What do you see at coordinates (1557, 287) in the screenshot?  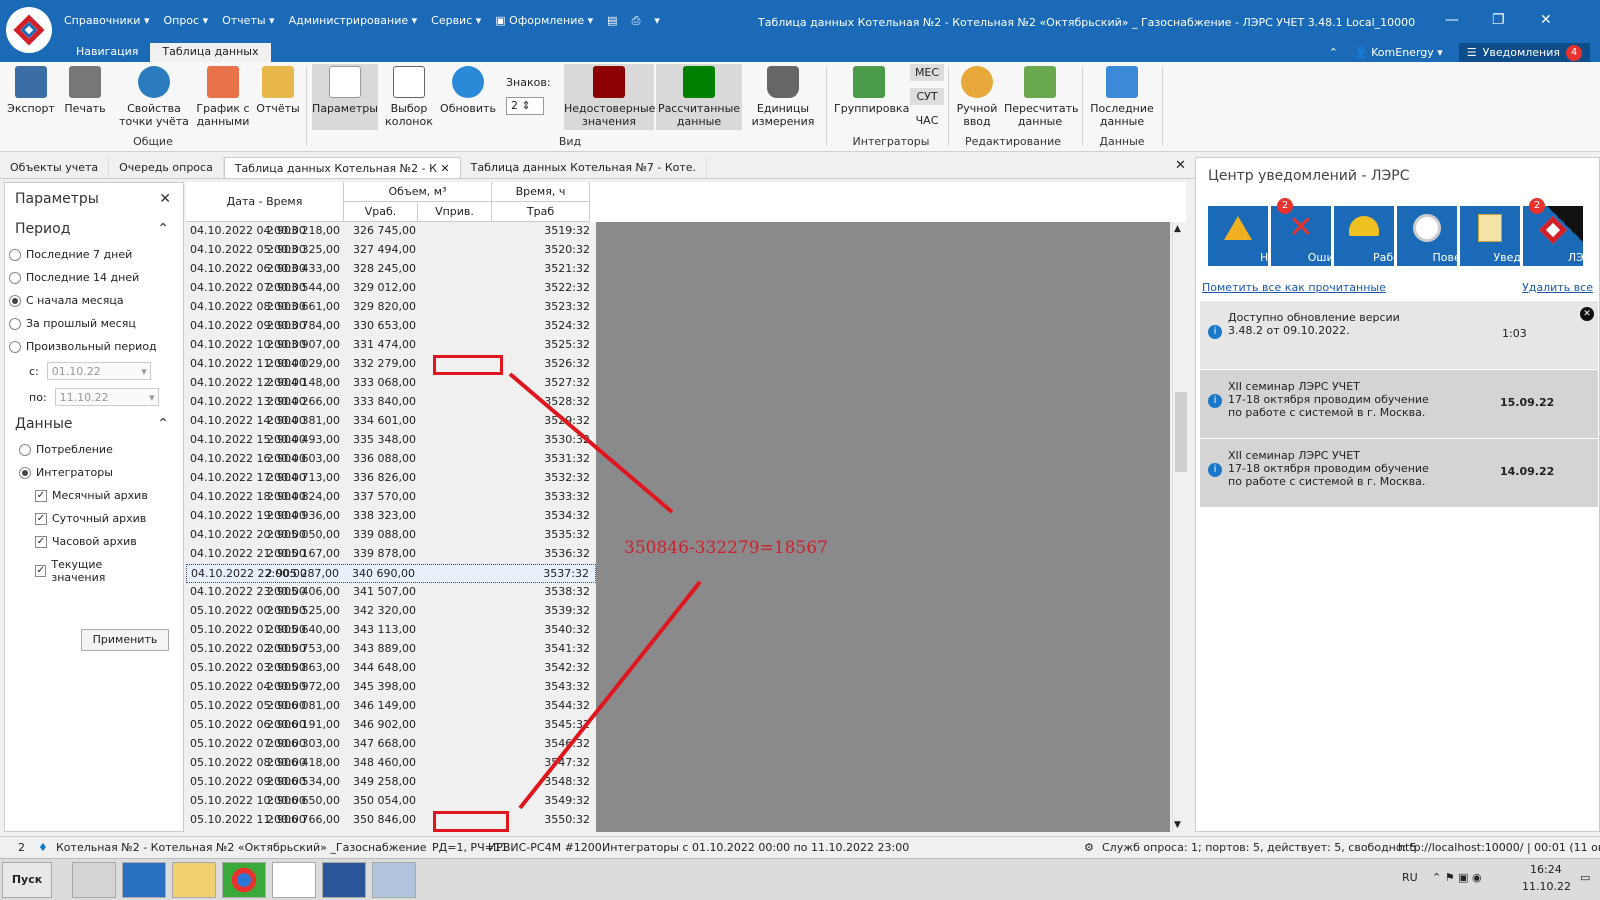 I see `delete-all-link: Удалить все` at bounding box center [1557, 287].